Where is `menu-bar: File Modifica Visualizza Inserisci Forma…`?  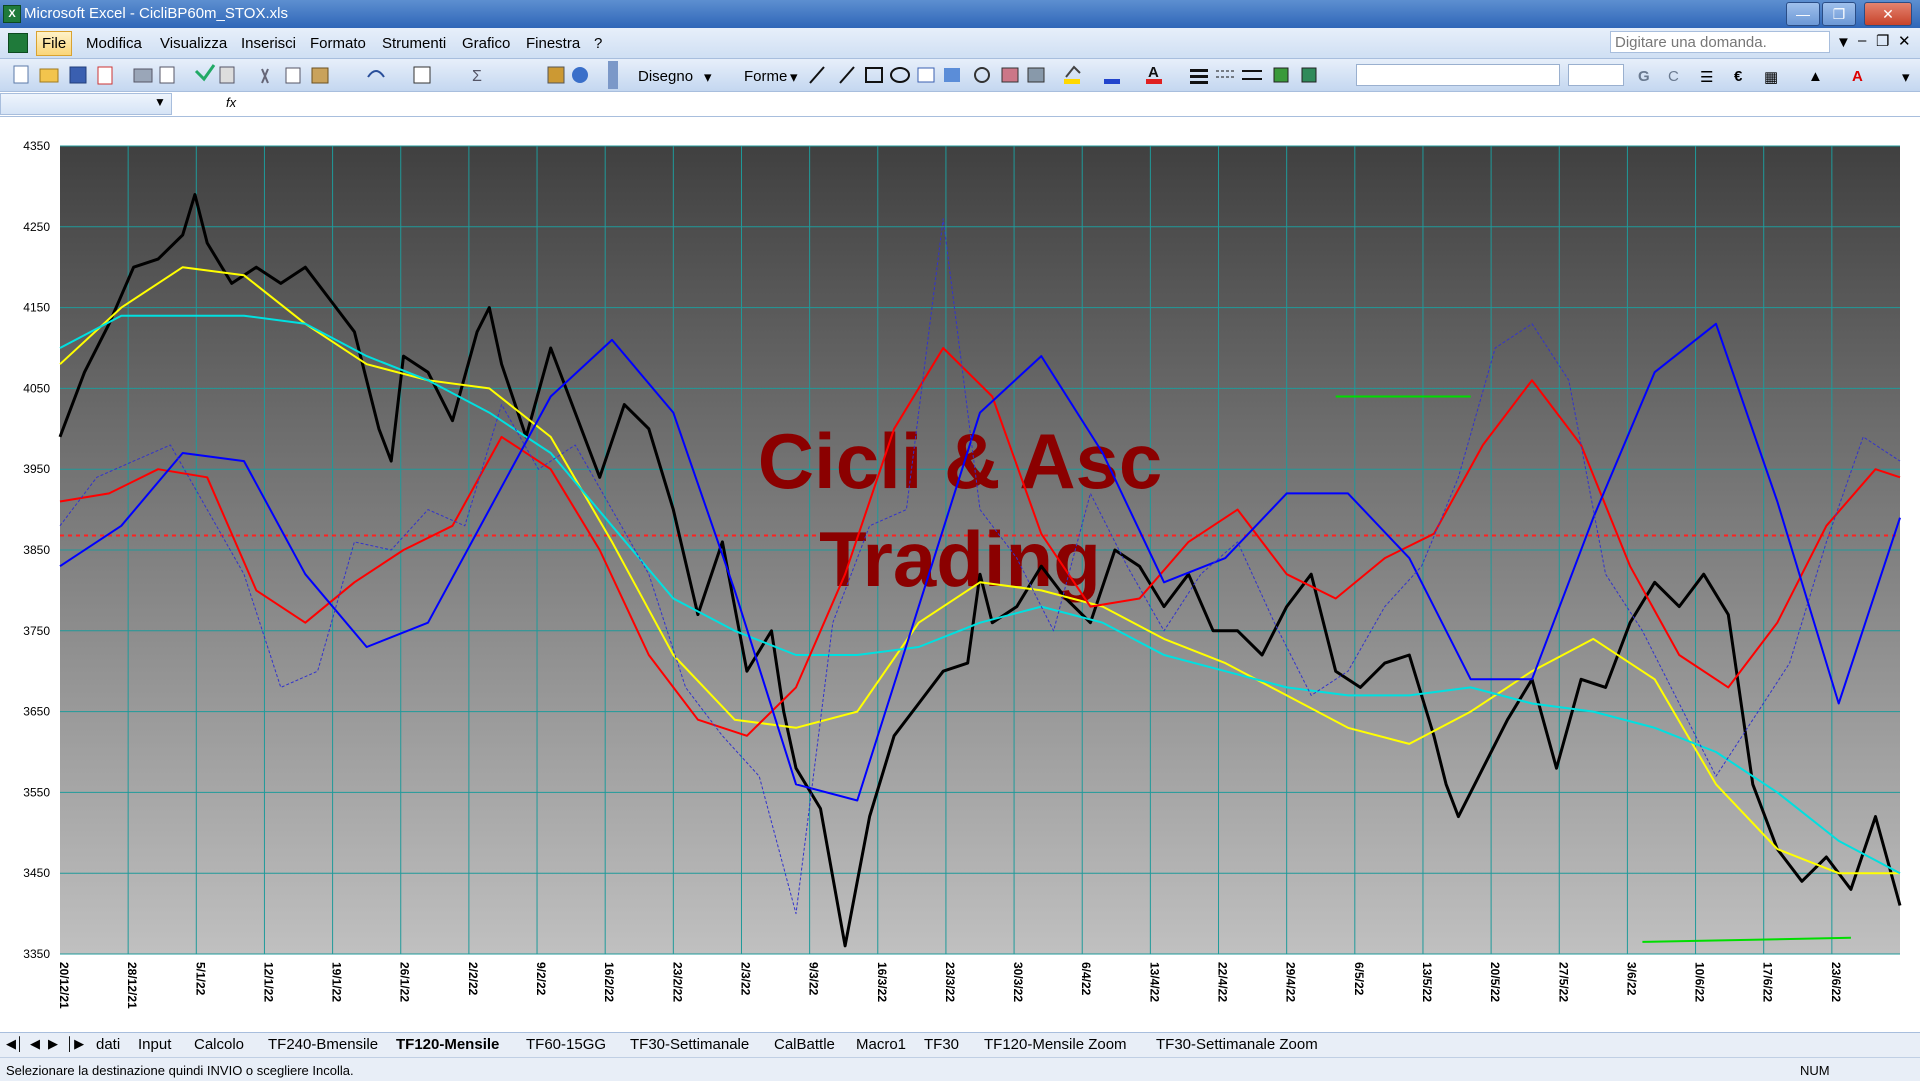 menu-bar: File Modifica Visualizza Inserisci Forma… is located at coordinates (960, 43).